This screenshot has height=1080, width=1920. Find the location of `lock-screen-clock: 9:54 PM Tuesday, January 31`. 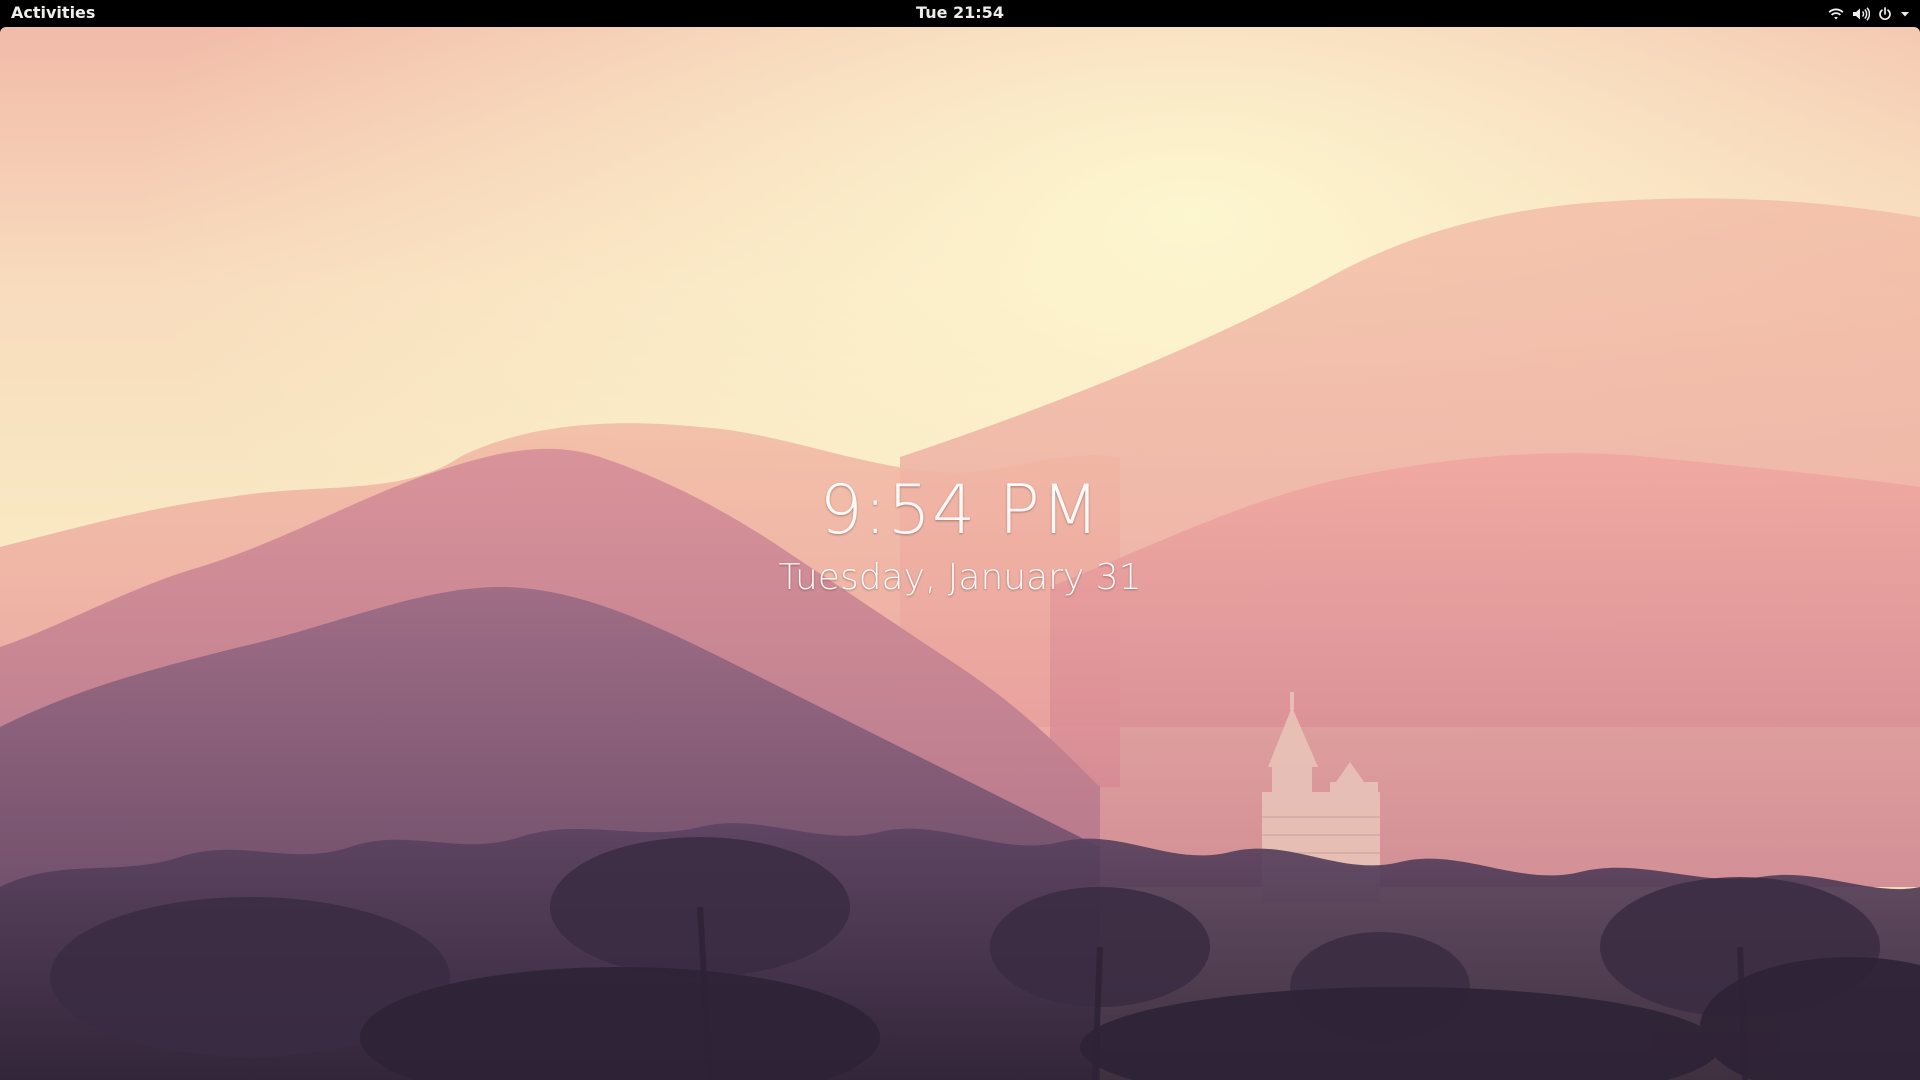

lock-screen-clock: 9:54 PM Tuesday, January 31 is located at coordinates (960, 536).